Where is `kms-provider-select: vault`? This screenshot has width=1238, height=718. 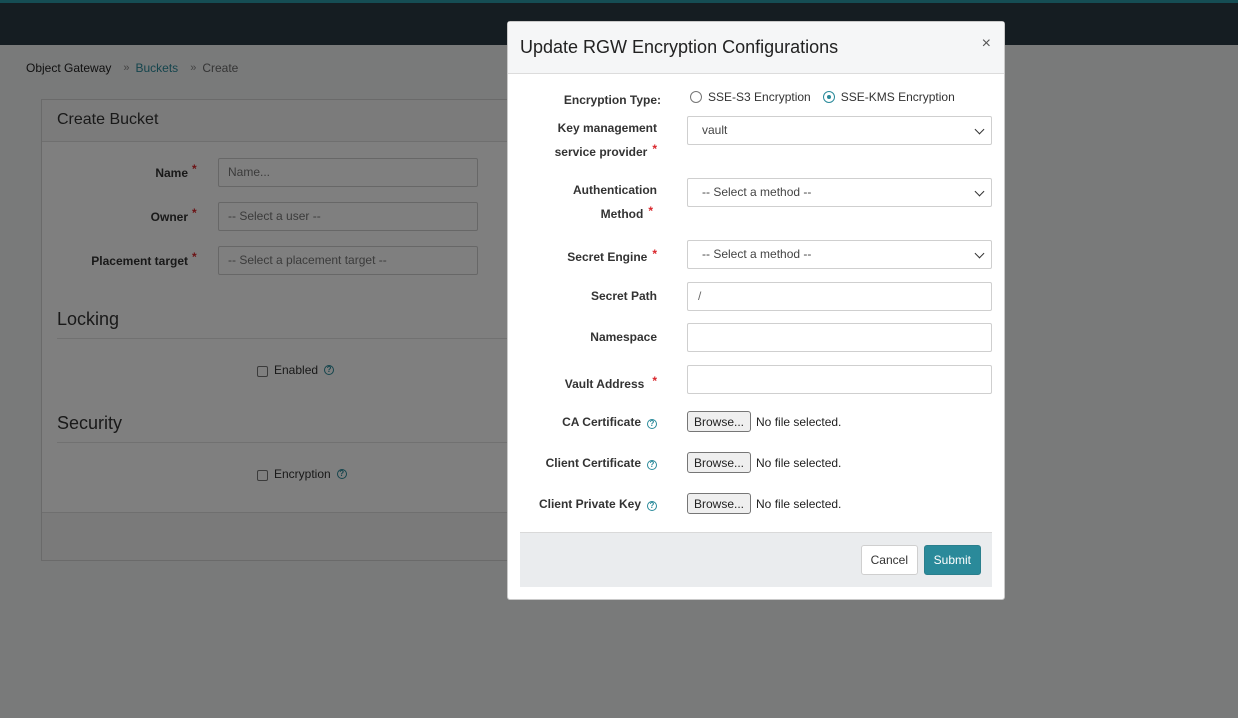
kms-provider-select: vault is located at coordinates (839, 130).